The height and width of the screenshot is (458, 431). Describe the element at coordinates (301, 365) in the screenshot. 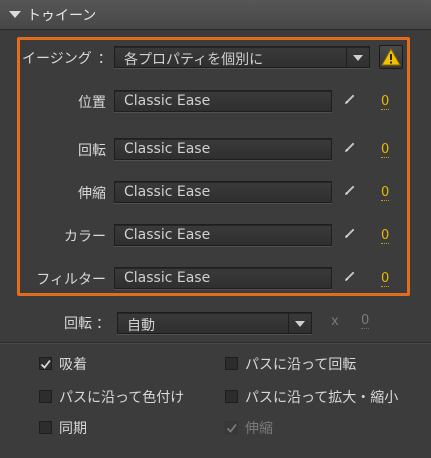

I see `orient-to-path-label: パスに沿って回転` at that location.